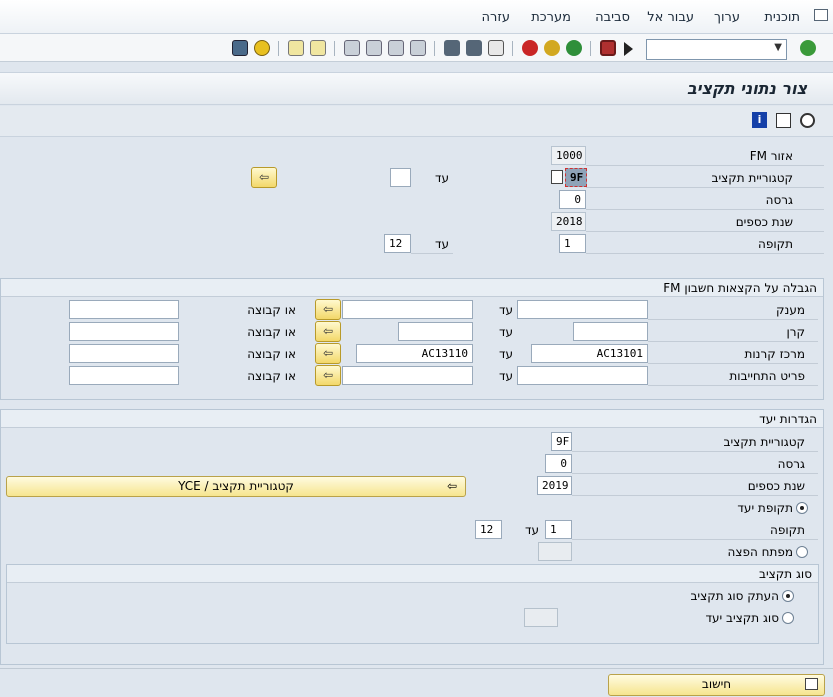 The width and height of the screenshot is (833, 697). I want to click on menu-help: עזרה, so click(496, 17).